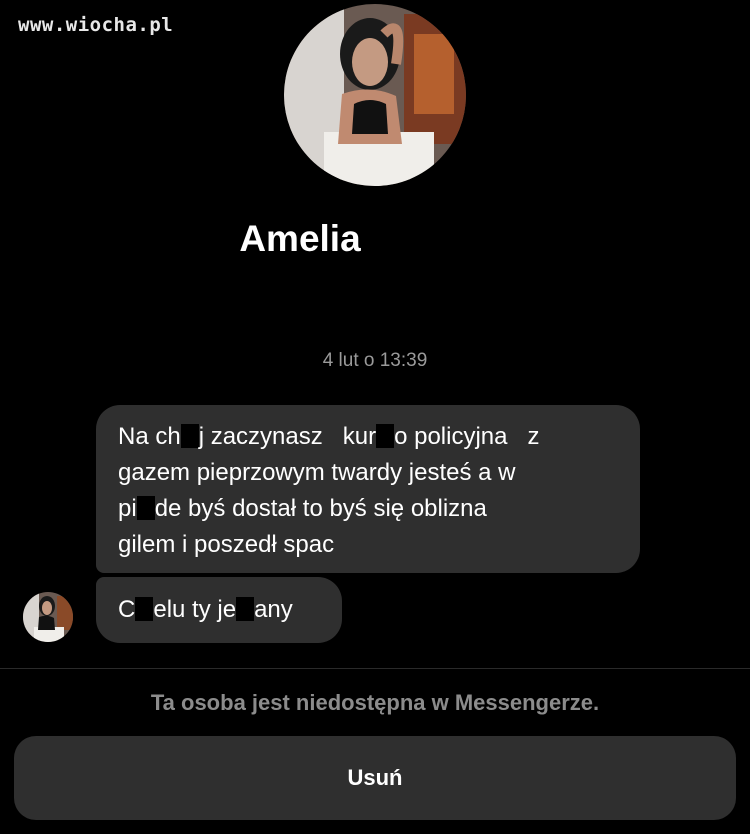 This screenshot has height=834, width=750. I want to click on unavailable-notice: Ta osoba jest niedostępna w Messengerze., so click(375, 702).